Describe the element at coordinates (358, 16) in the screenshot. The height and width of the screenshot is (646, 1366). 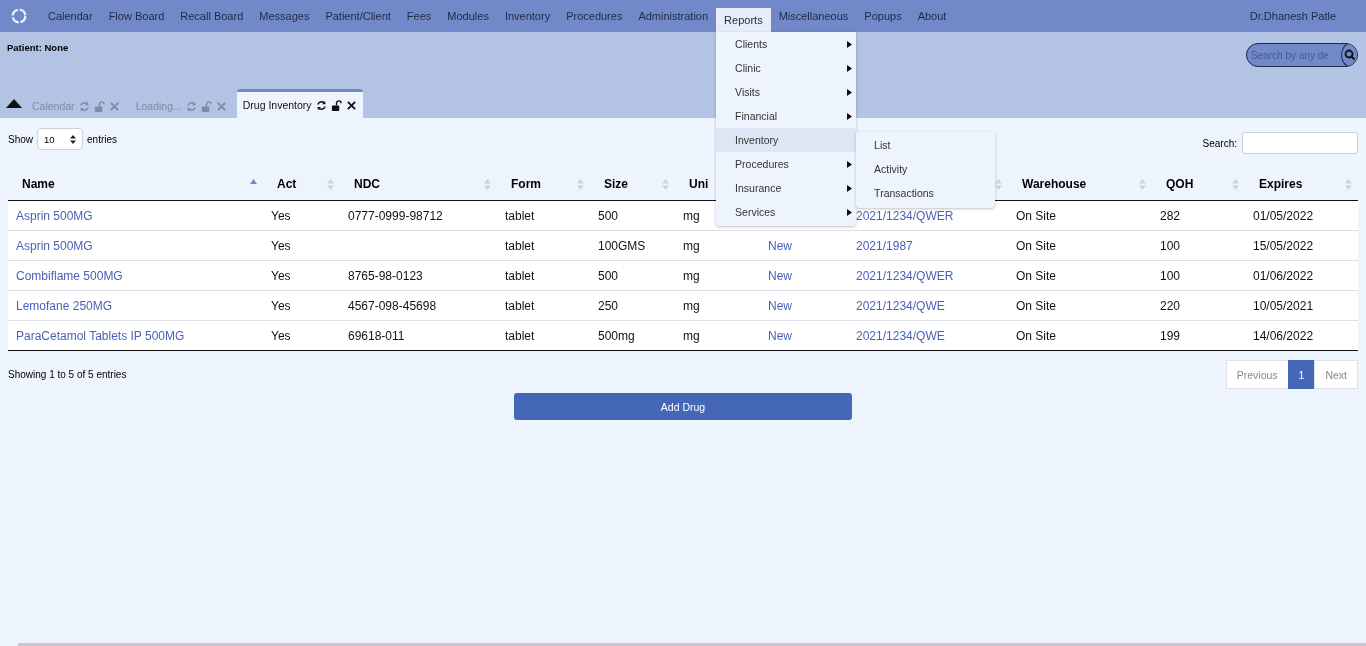
I see `nav-menu-item: Patient/Client` at that location.